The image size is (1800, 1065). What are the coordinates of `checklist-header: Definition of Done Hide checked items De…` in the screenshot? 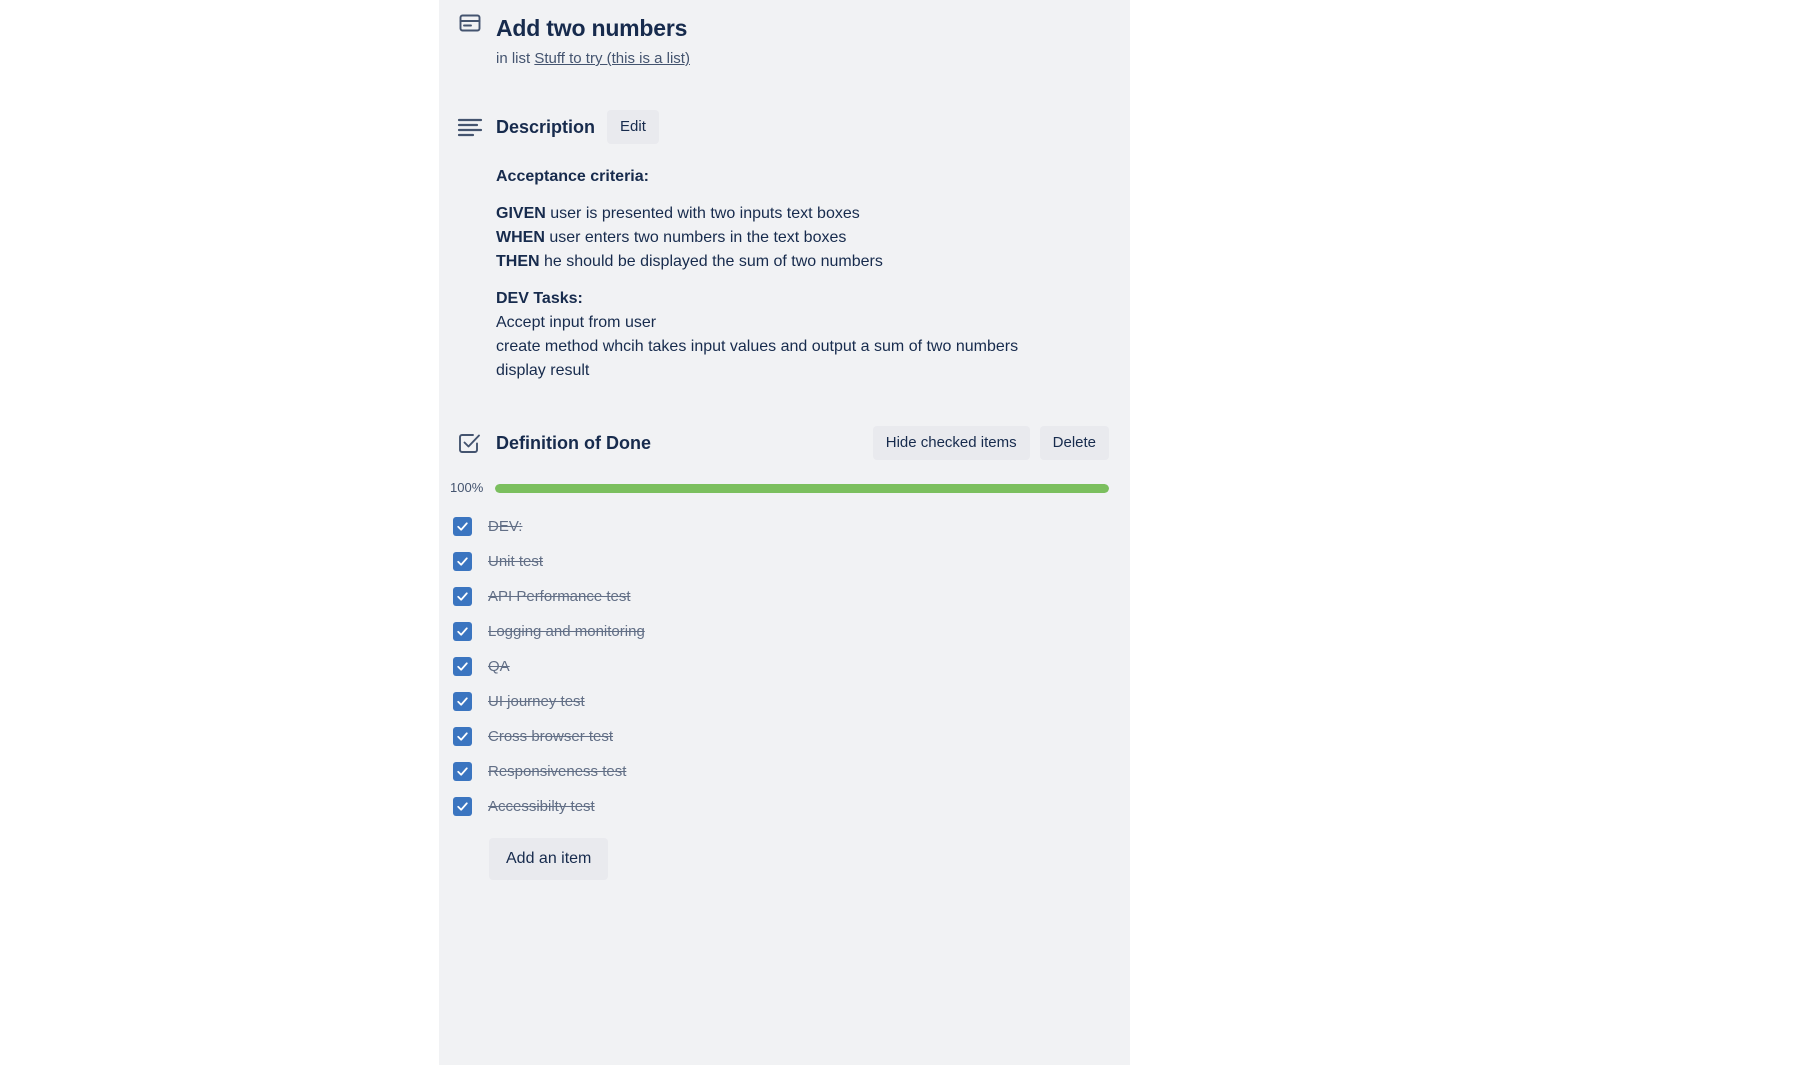 It's located at (803, 443).